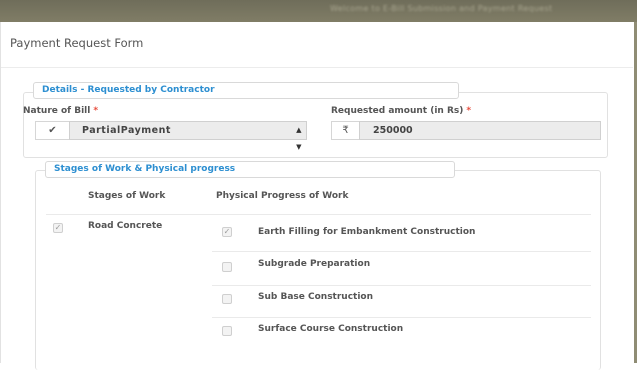  Describe the element at coordinates (316, 297) in the screenshot. I see `progress-item-label: Sub Base Construction` at that location.